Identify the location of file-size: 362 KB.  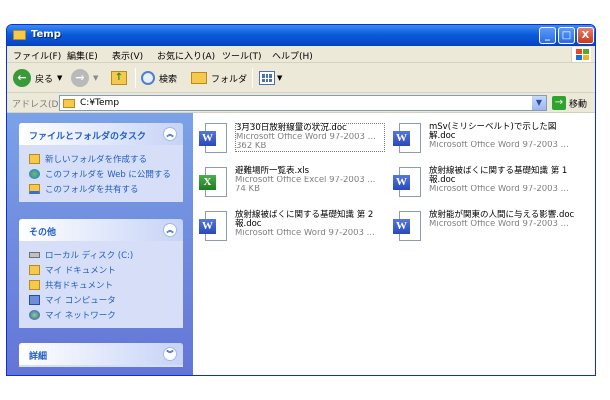
(251, 146).